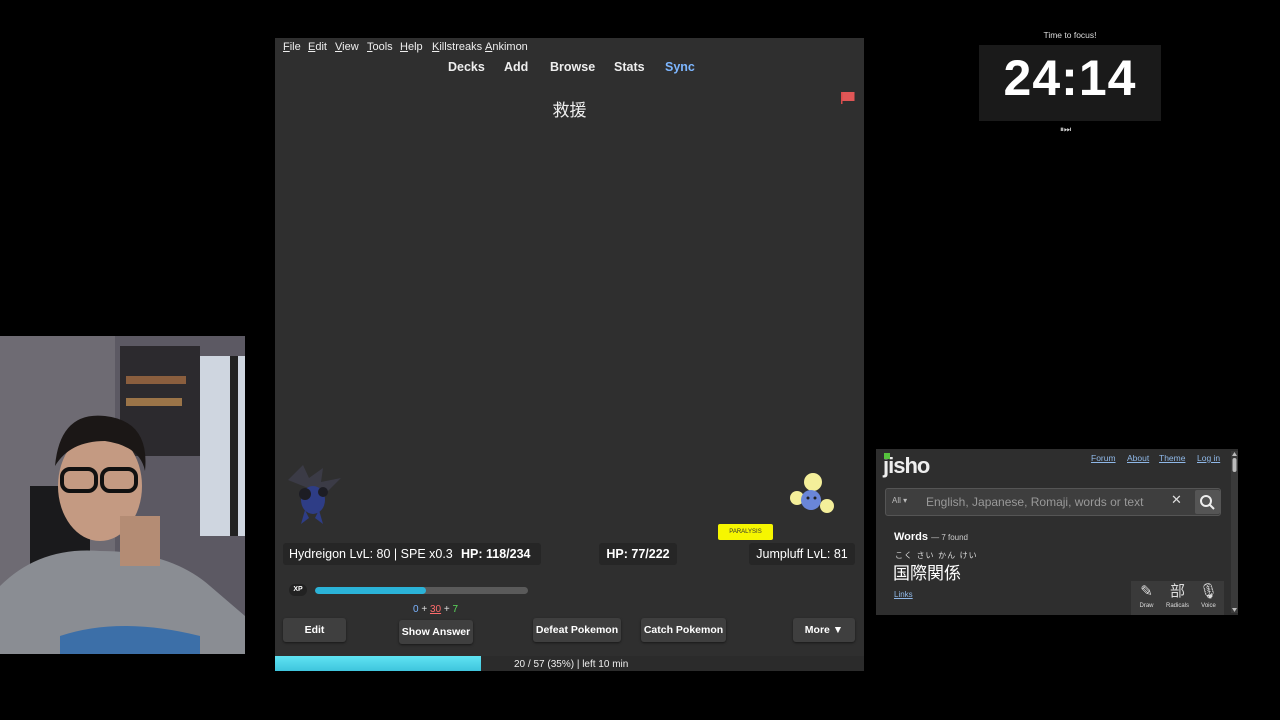 The height and width of the screenshot is (720, 1280). I want to click on more-button: More ▼, so click(824, 630).